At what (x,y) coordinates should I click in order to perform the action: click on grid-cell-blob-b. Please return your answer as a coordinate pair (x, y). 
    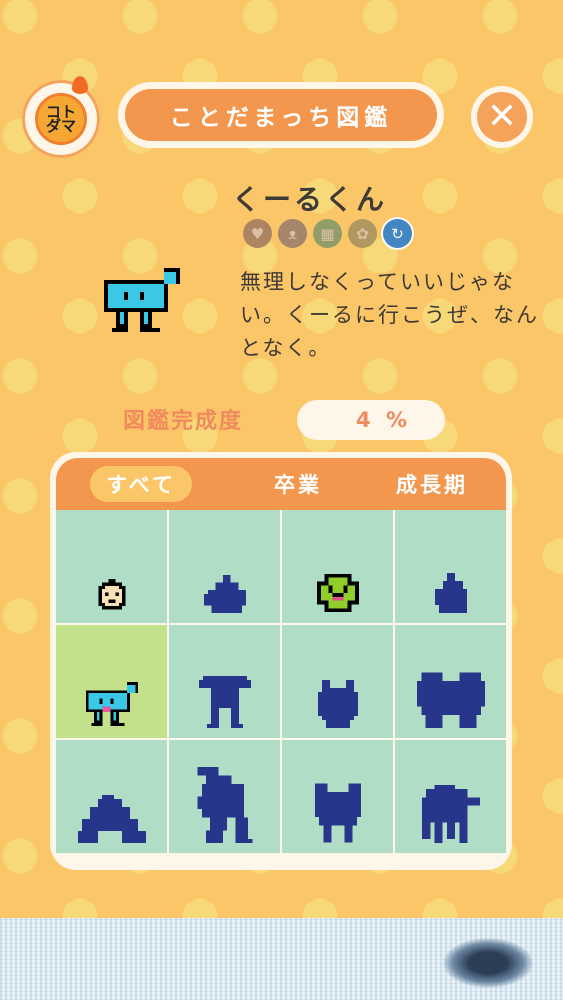
    Looking at the image, I should click on (450, 566).